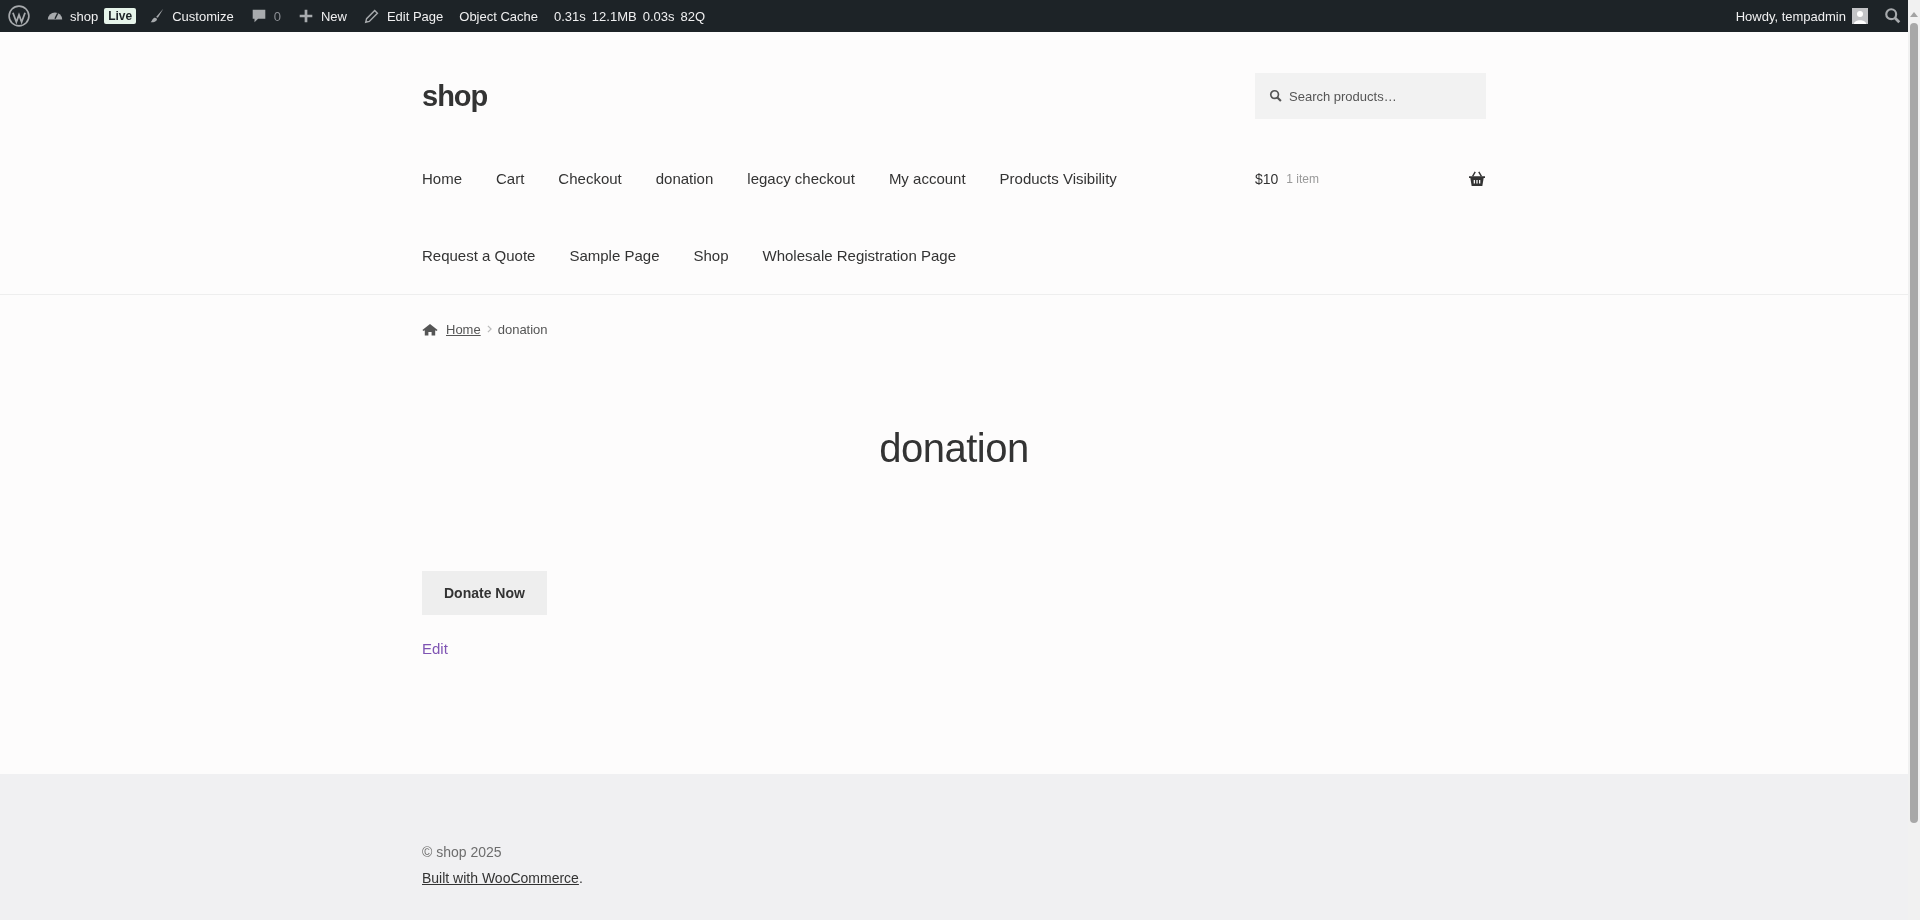 This screenshot has width=1920, height=920. I want to click on performance-stat: 82Q, so click(693, 16).